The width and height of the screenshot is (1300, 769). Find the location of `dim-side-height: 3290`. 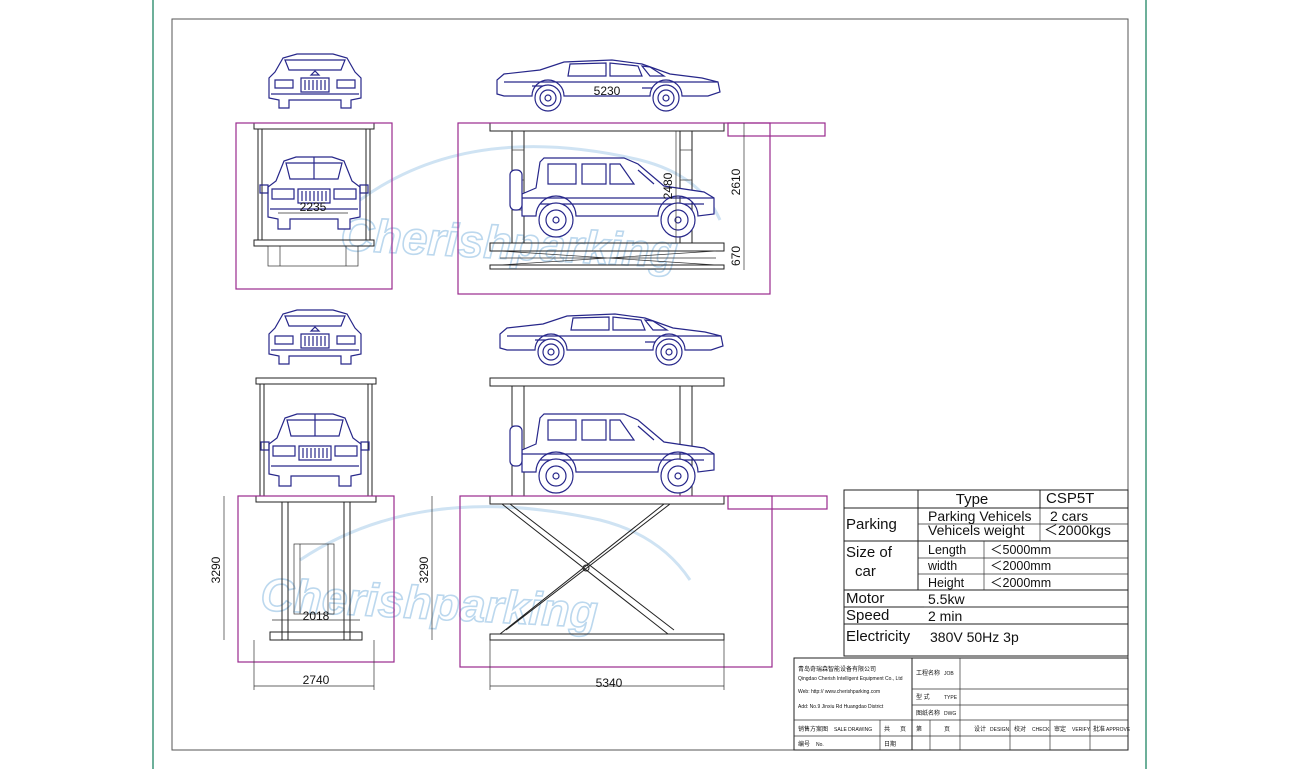

dim-side-height: 3290 is located at coordinates (424, 569).